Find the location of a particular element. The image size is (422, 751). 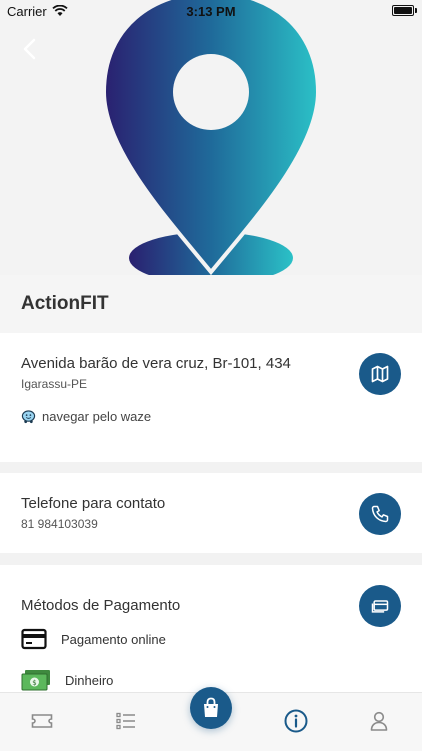

open-map-button is located at coordinates (380, 374).